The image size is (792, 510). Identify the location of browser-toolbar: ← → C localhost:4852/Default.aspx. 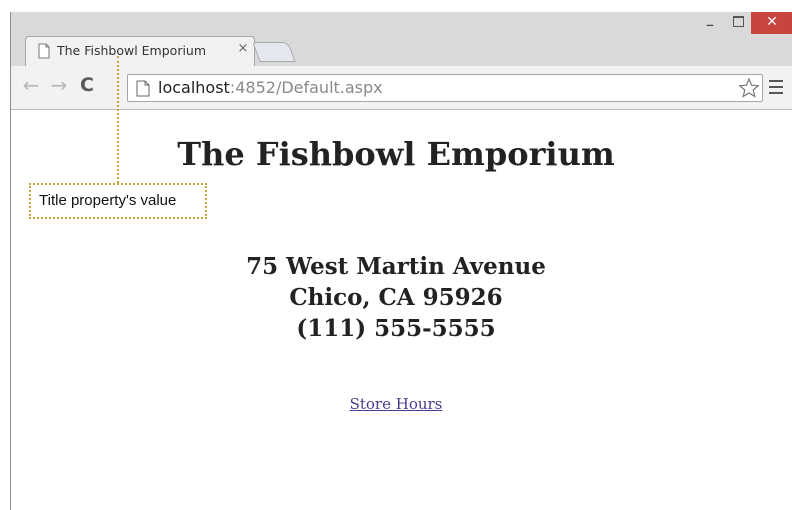
(401, 88).